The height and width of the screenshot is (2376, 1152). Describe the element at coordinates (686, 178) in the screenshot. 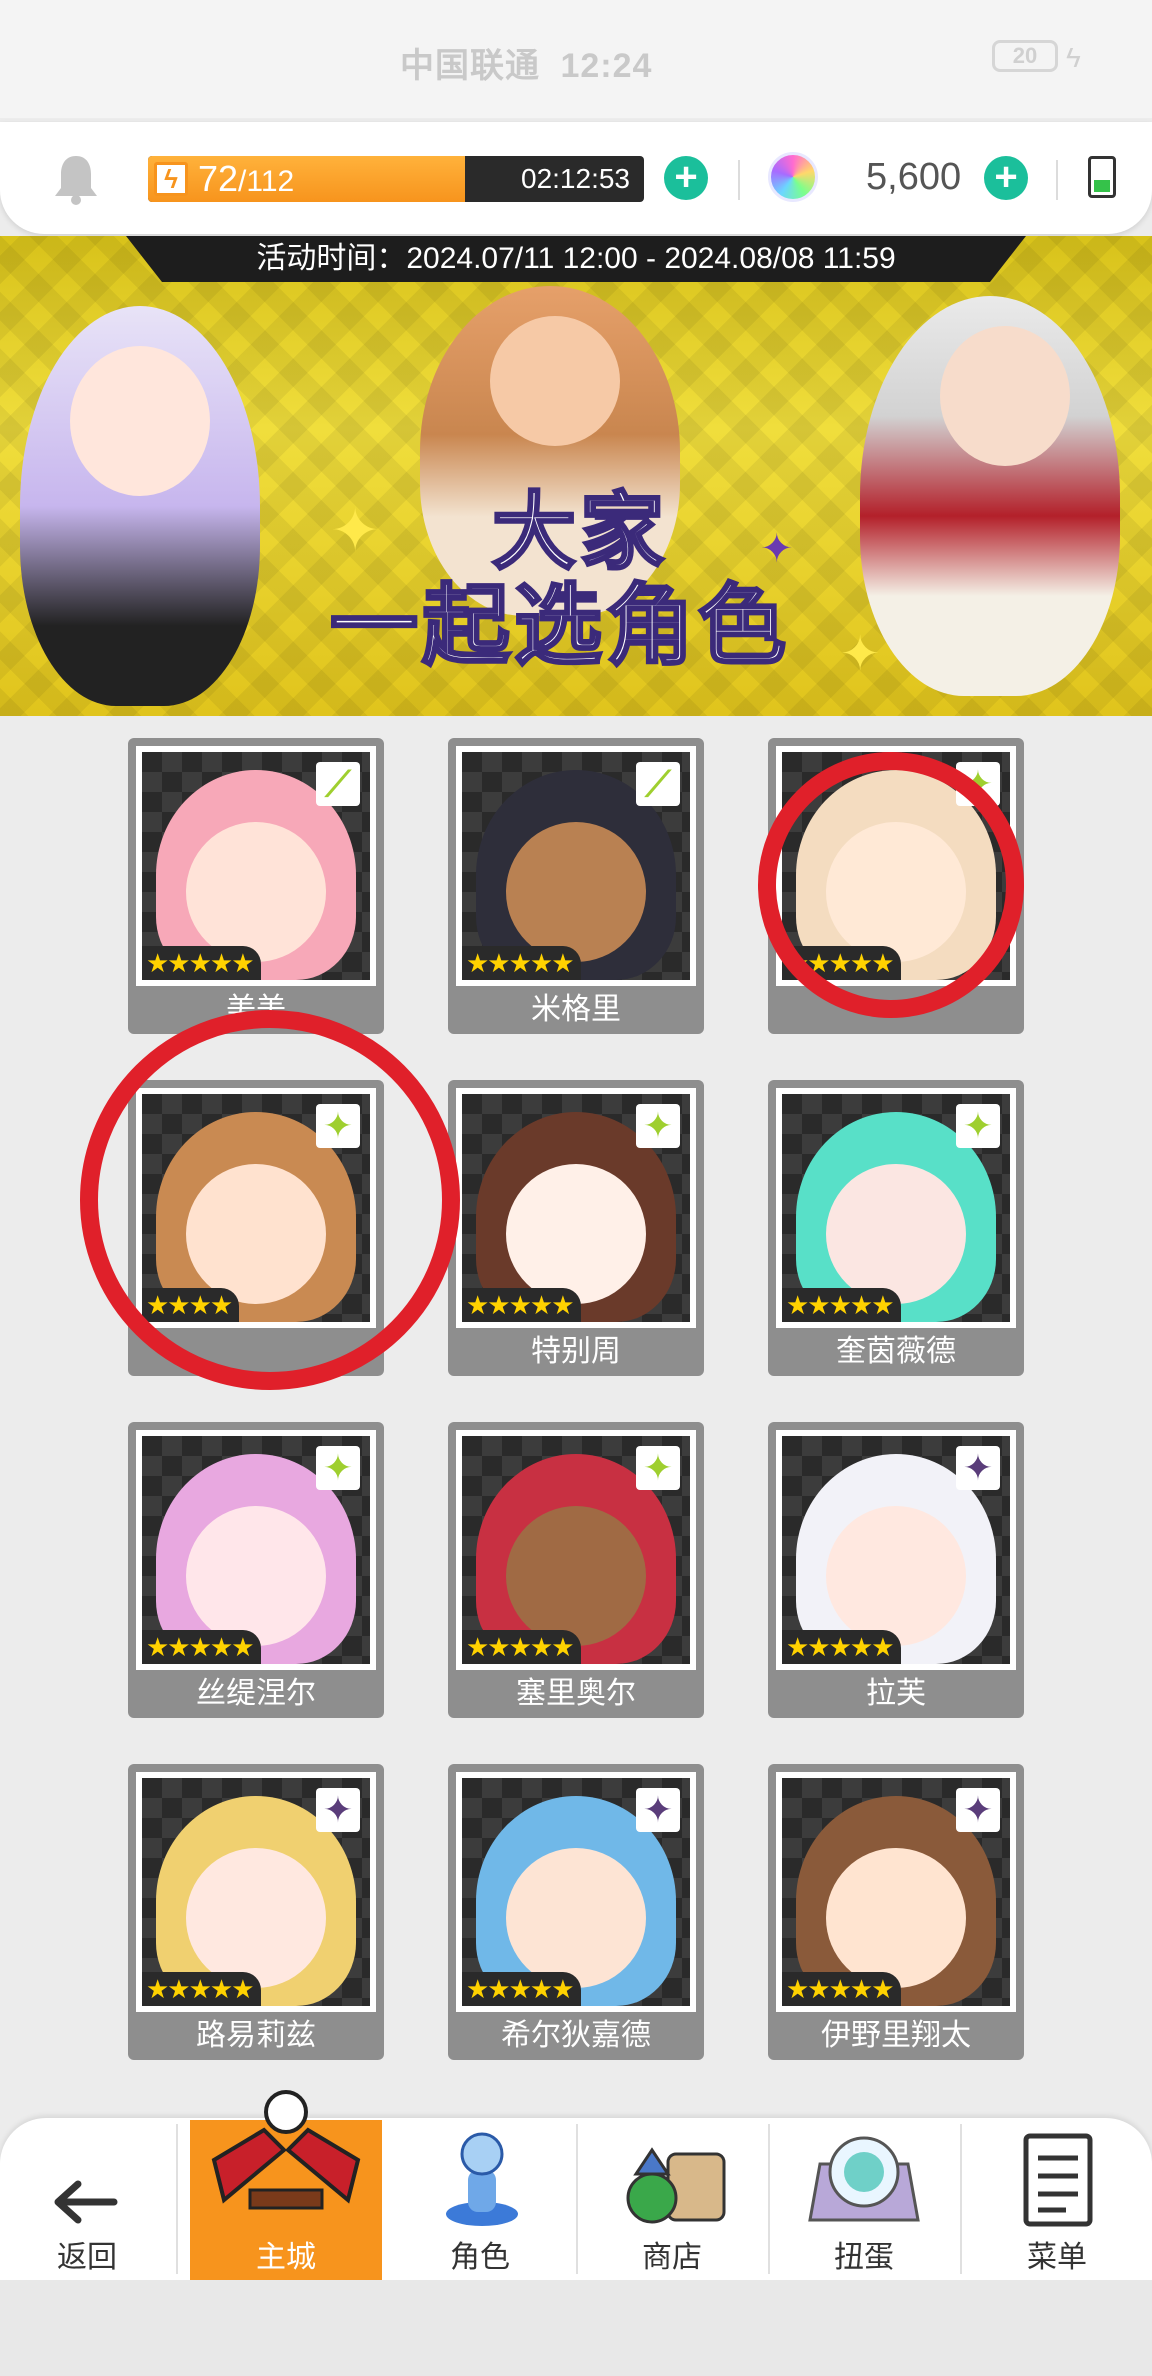

I see `add-stamina-button: +` at that location.